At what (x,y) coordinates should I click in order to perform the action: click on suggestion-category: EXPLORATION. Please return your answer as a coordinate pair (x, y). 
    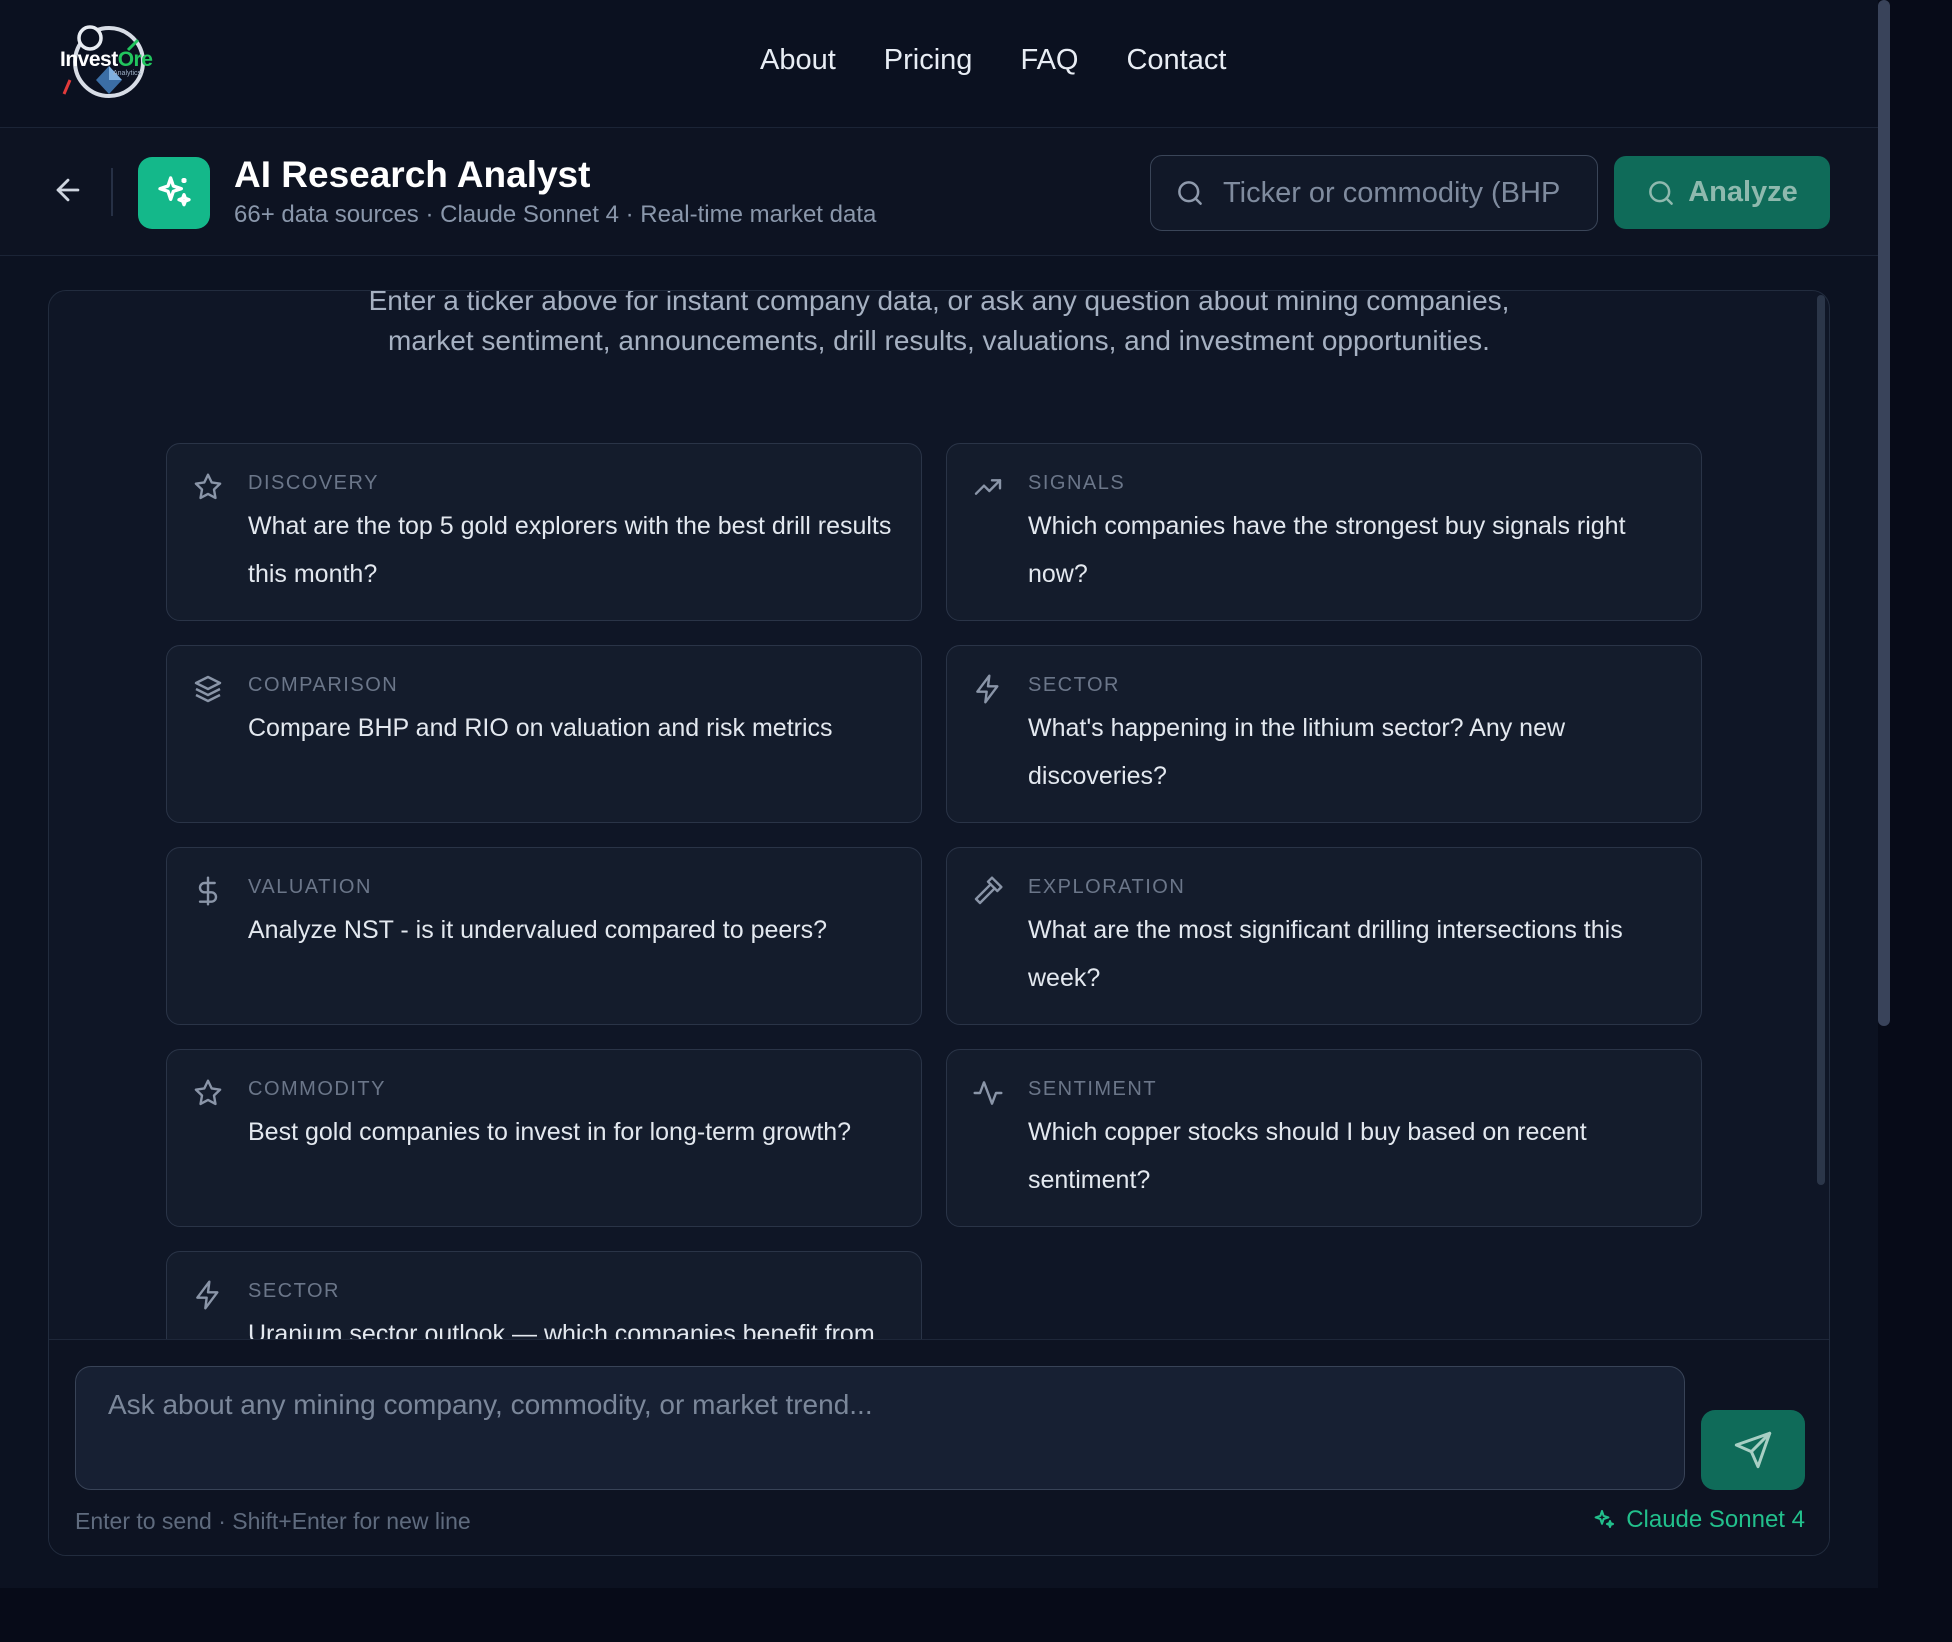
    Looking at the image, I should click on (1107, 887).